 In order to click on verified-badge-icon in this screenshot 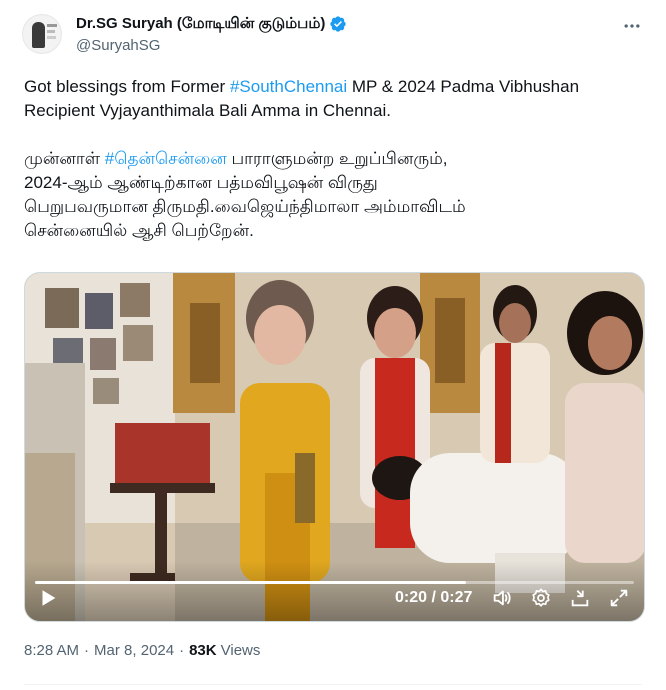, I will do `click(338, 24)`.